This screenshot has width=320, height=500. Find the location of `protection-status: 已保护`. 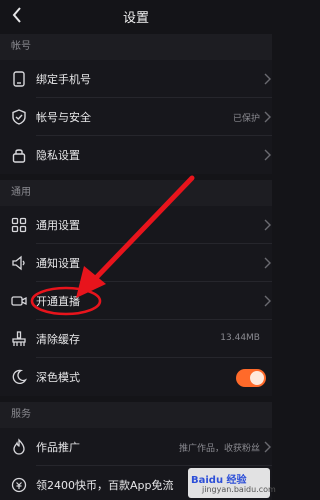

protection-status: 已保护 is located at coordinates (246, 119).